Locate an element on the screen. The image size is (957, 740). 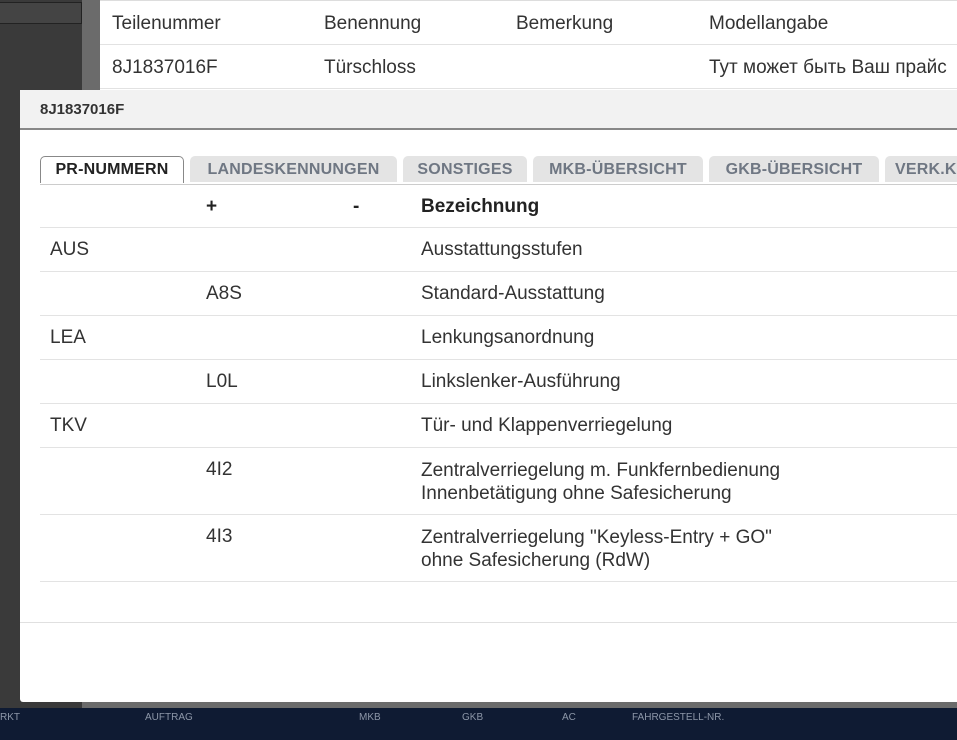
header-plus: + is located at coordinates (212, 206).